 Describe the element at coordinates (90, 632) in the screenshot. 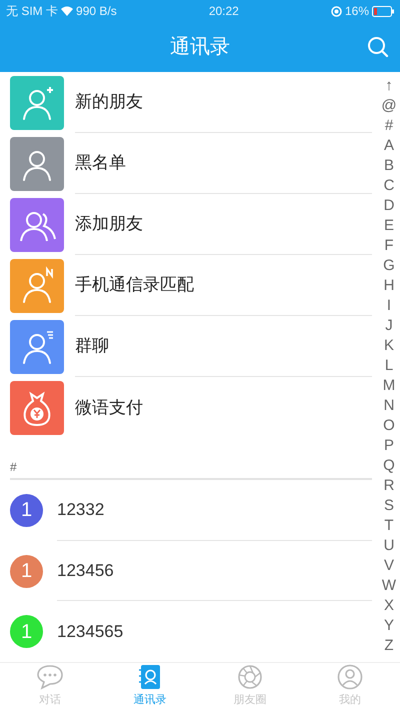

I see `contact-name: 1234565` at that location.